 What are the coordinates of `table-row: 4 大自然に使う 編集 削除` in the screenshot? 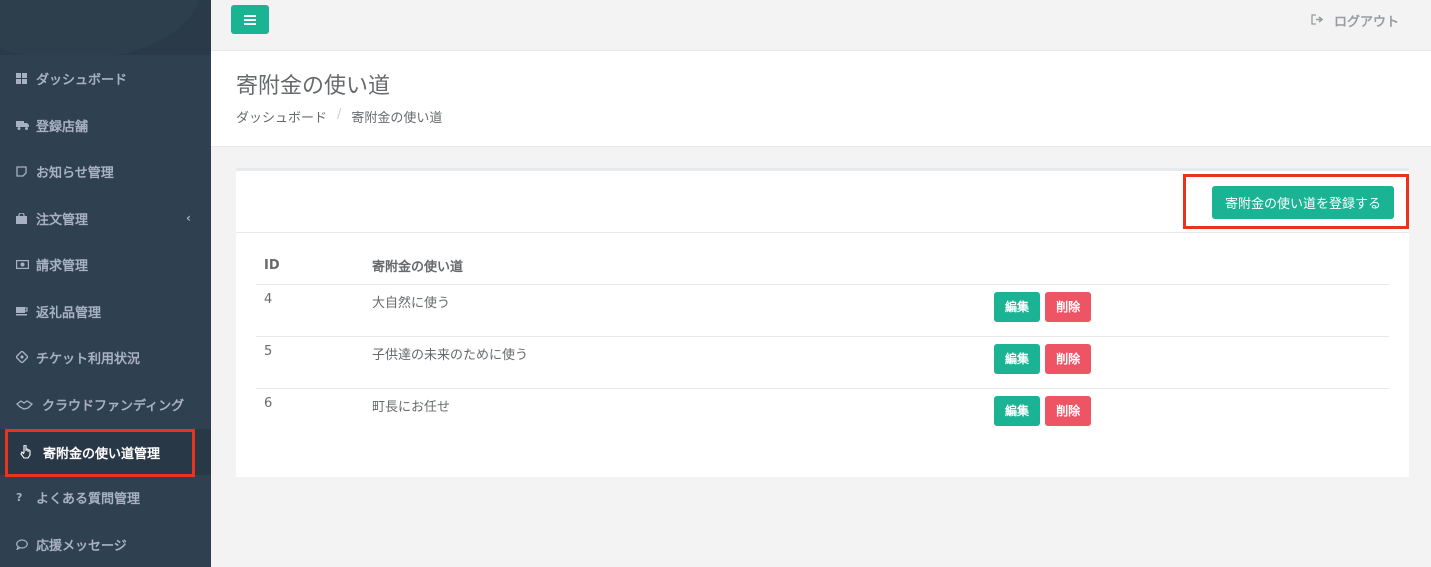 It's located at (822, 310).